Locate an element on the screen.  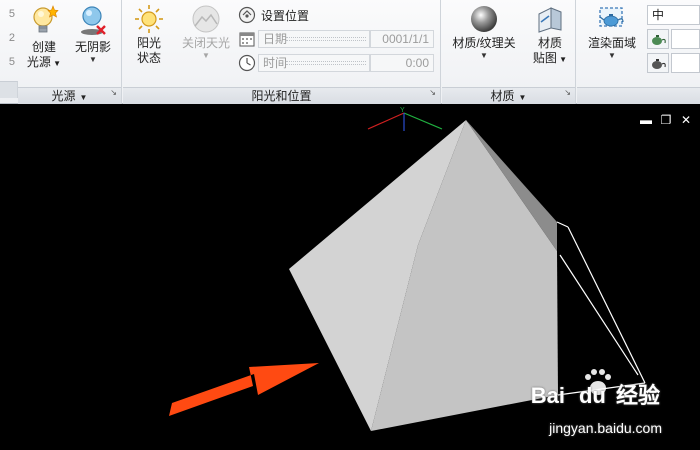
material-panel-title-text: 材质 is located at coordinates (502, 96).